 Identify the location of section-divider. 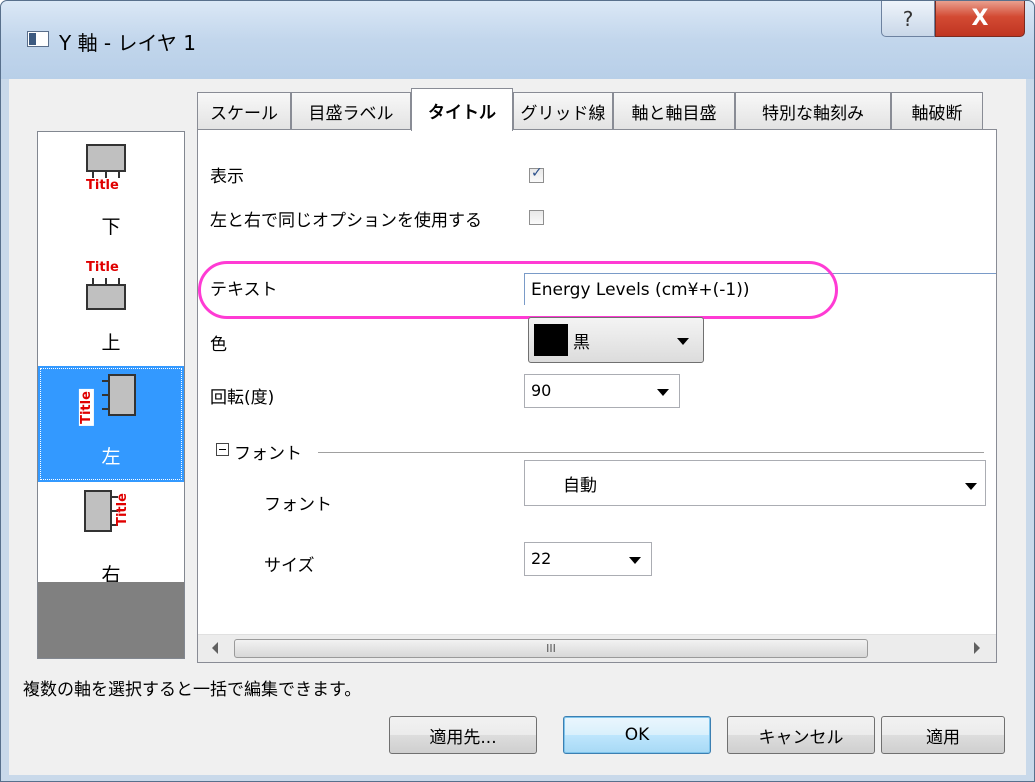
(651, 452).